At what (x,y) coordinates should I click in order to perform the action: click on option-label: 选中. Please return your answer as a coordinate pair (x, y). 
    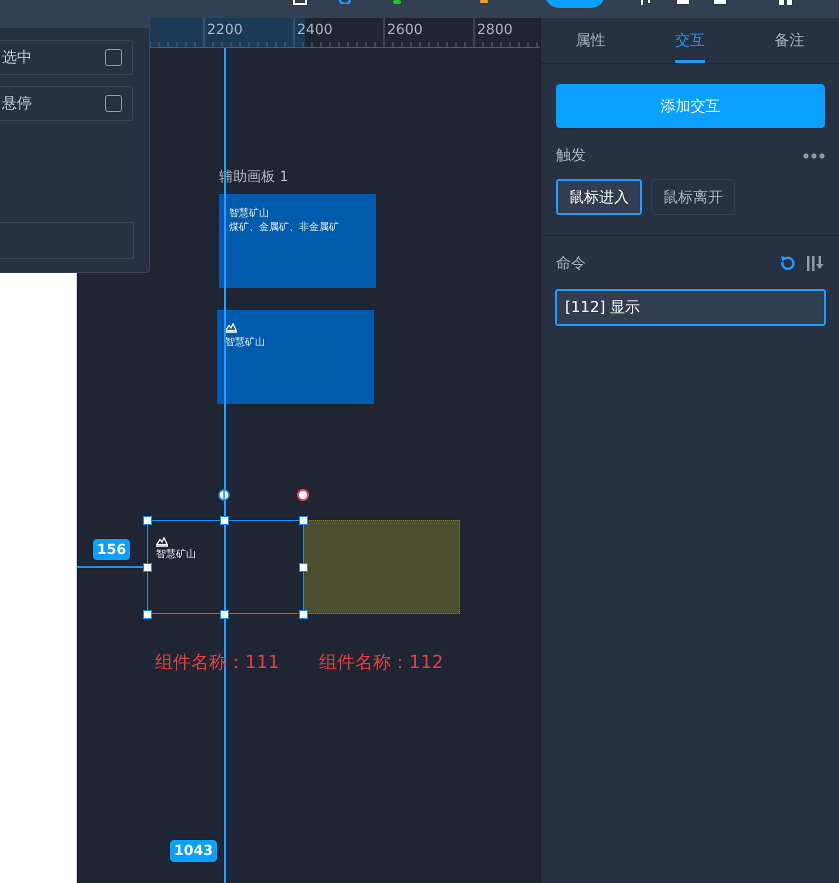
    Looking at the image, I should click on (17, 57).